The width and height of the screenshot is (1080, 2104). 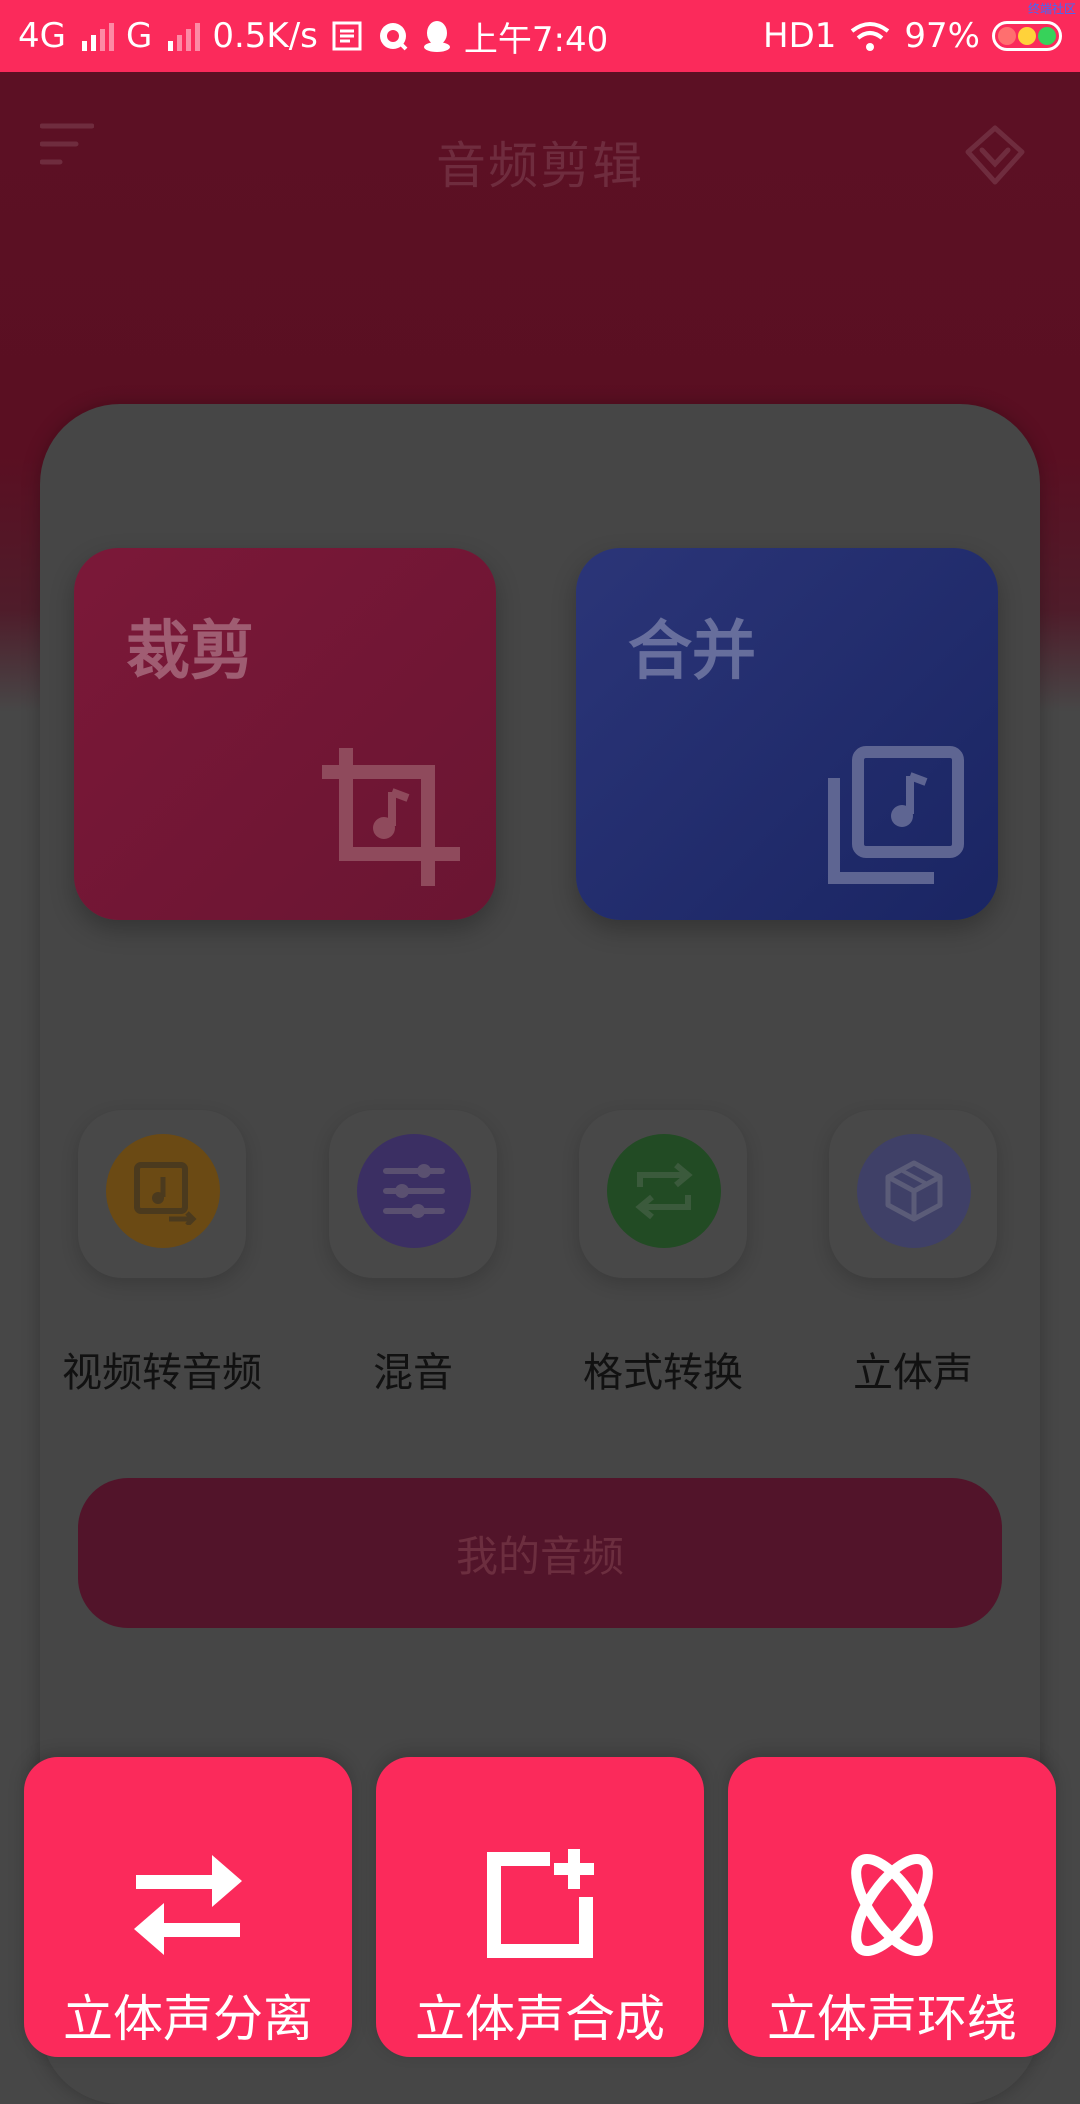 I want to click on my-audio-button: 我的音频, so click(x=540, y=1553).